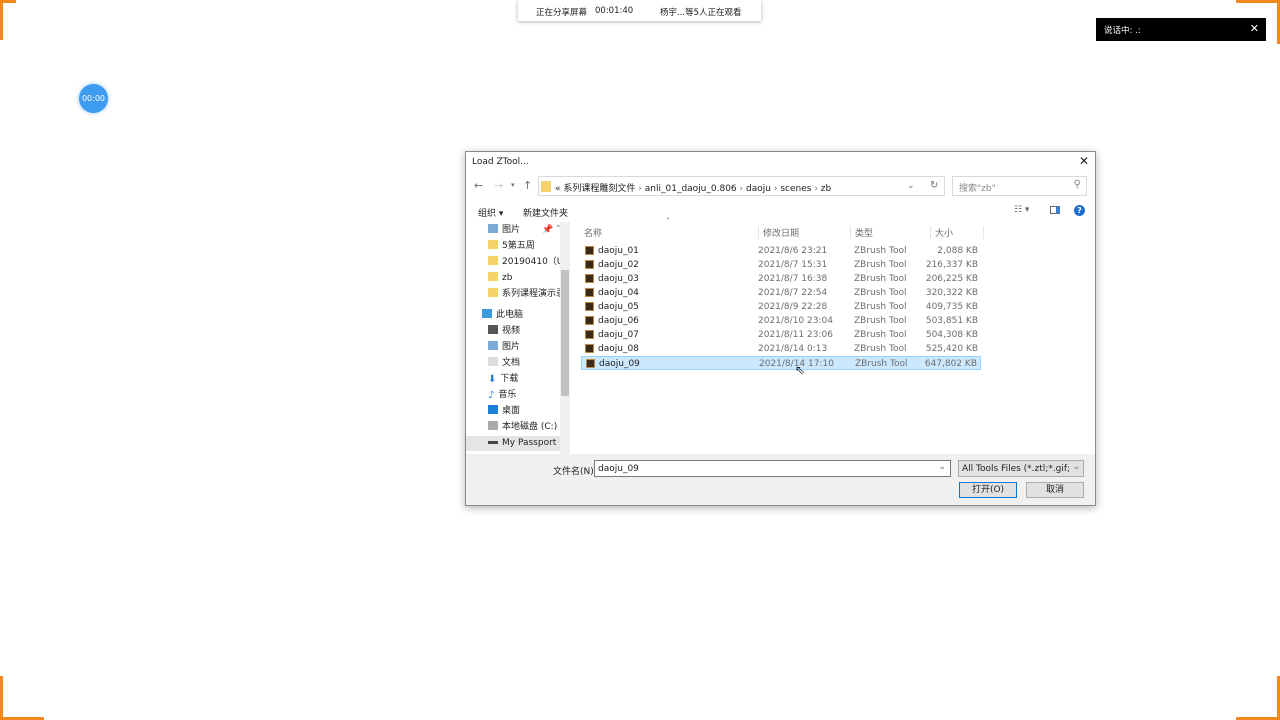 This screenshot has width=1280, height=720. I want to click on speaking-label: 说话中: .:, so click(1122, 31).